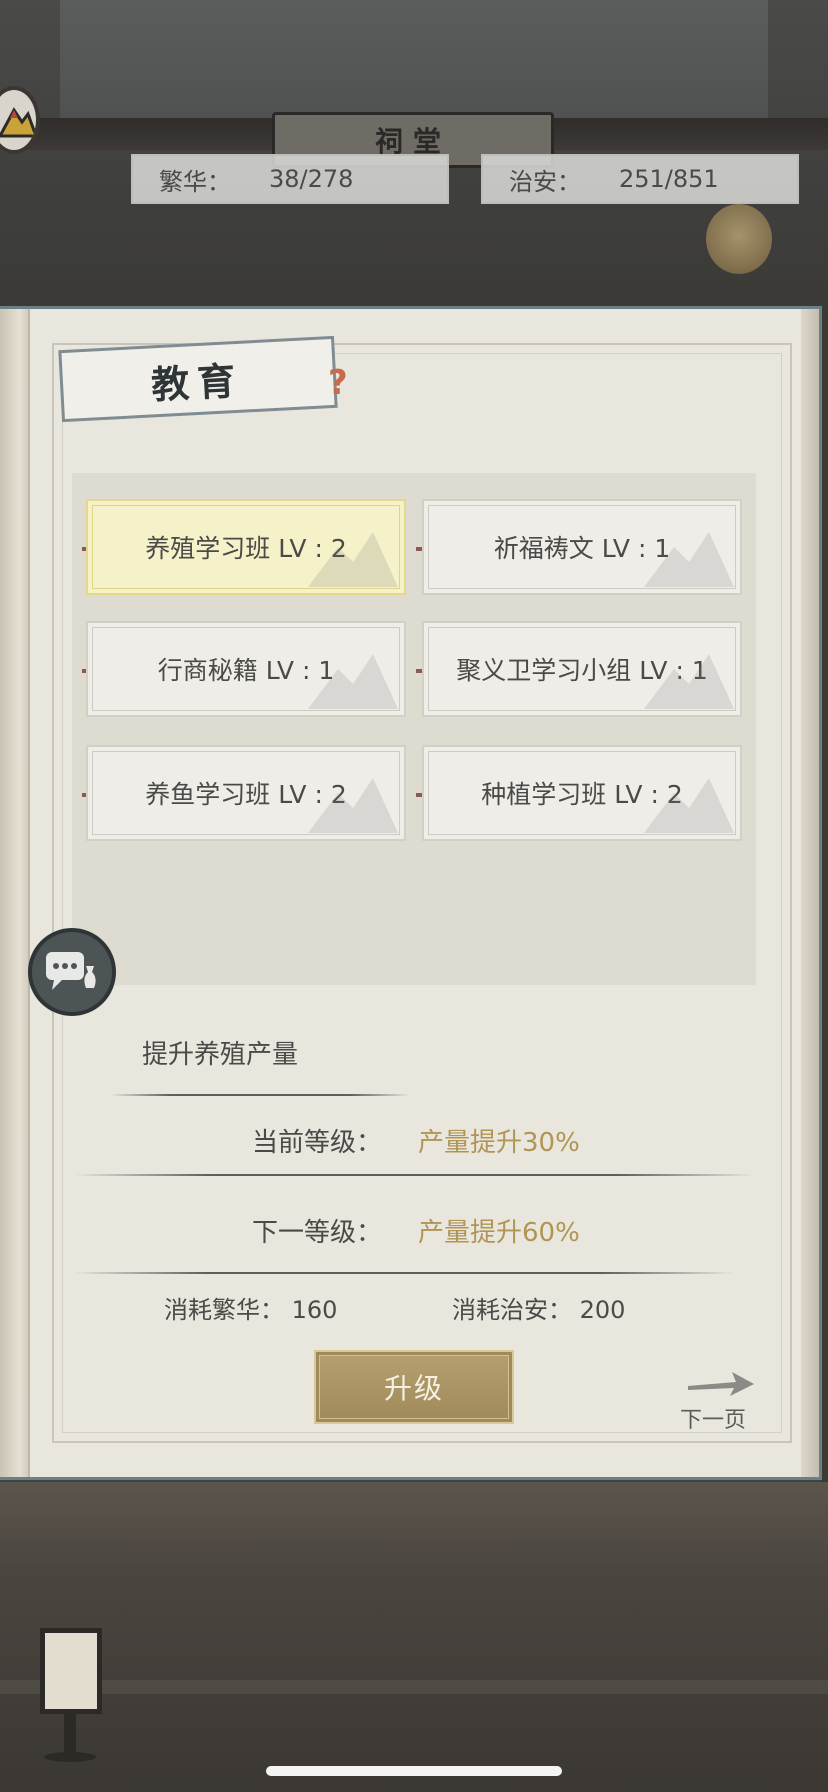 This screenshot has height=1792, width=828. What do you see at coordinates (246, 793) in the screenshot?
I see `skill-card-fishing: 养鱼学习班 LV : 2` at bounding box center [246, 793].